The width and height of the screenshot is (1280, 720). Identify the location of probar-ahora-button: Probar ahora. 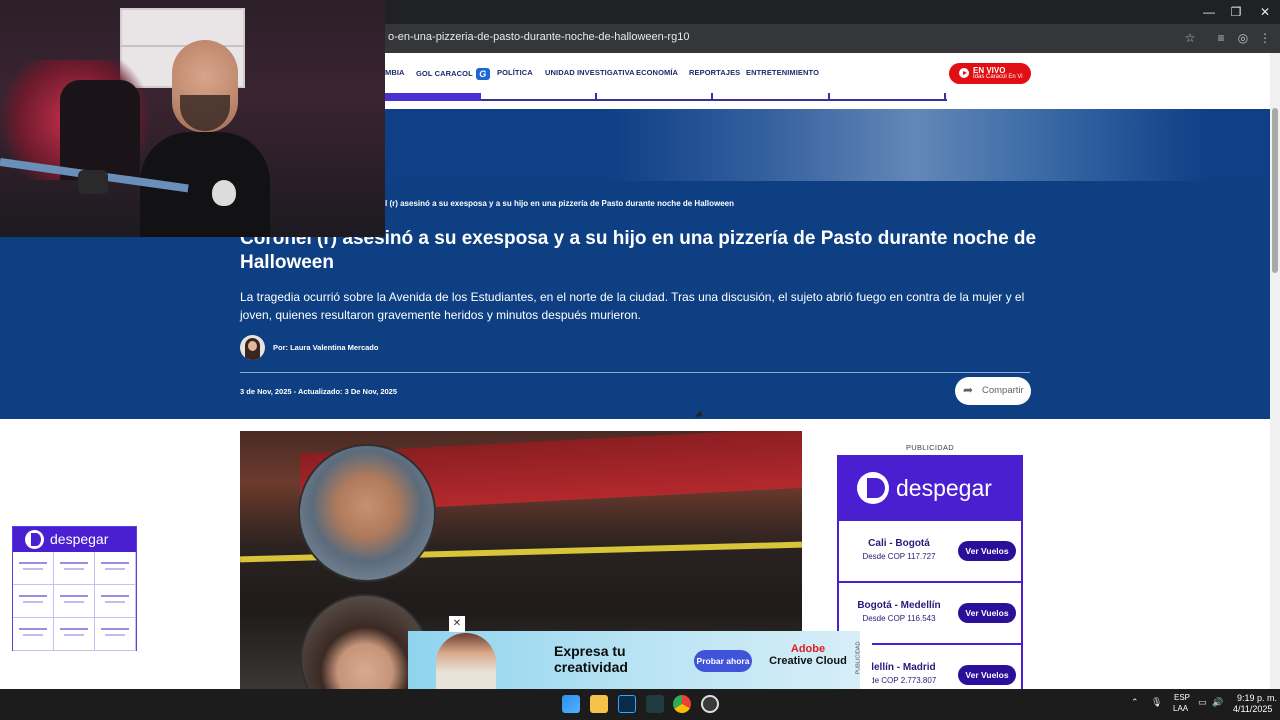
(723, 661).